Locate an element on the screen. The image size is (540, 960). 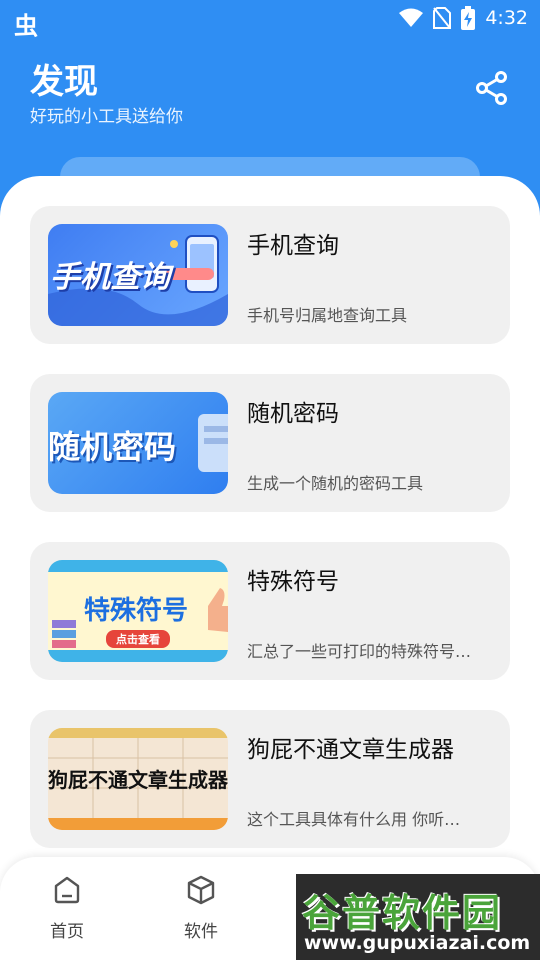
tool-description: 手机号归属地查询工具 is located at coordinates (327, 315).